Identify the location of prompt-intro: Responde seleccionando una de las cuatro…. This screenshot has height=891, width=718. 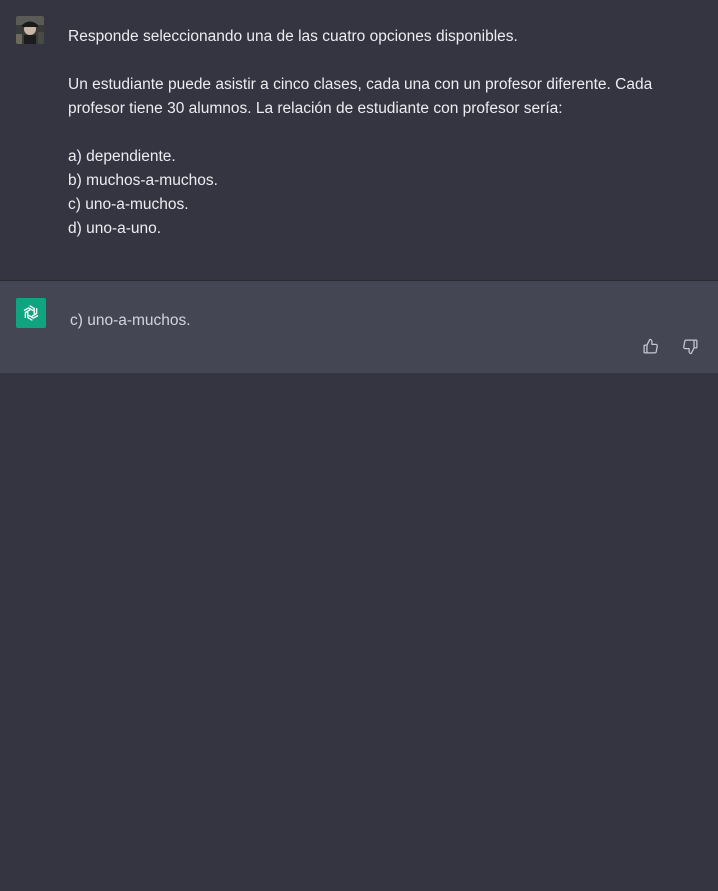
(293, 36).